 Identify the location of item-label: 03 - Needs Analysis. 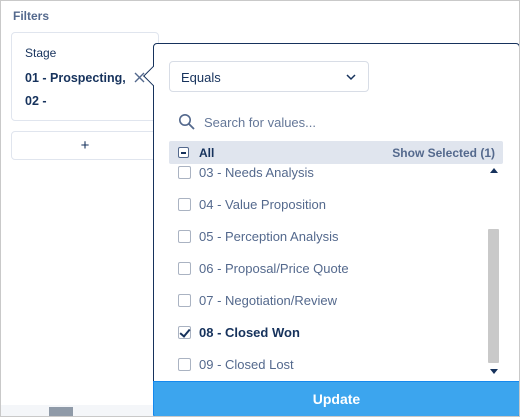
(256, 172).